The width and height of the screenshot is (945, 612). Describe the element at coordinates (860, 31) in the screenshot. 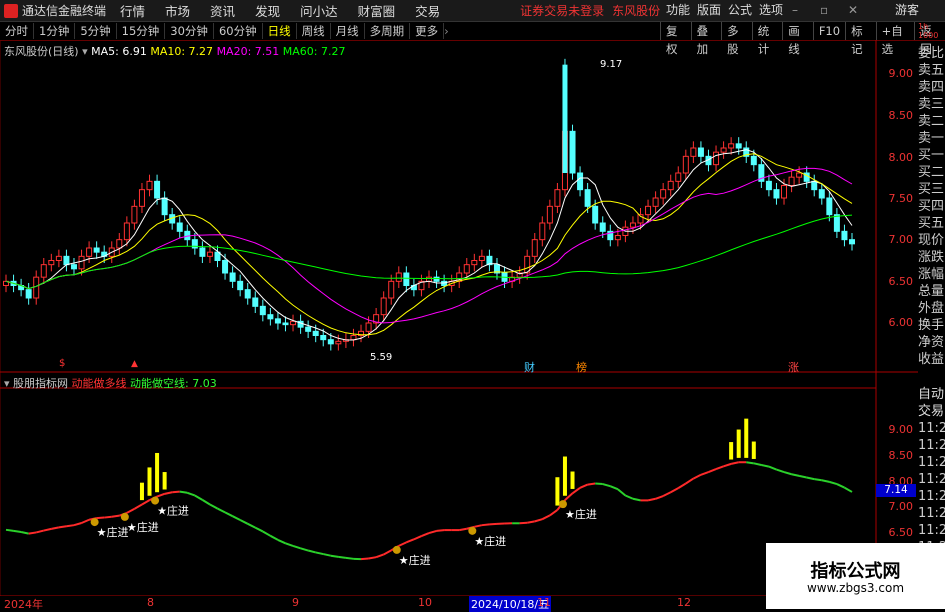

I see `mark-button: 标记` at that location.